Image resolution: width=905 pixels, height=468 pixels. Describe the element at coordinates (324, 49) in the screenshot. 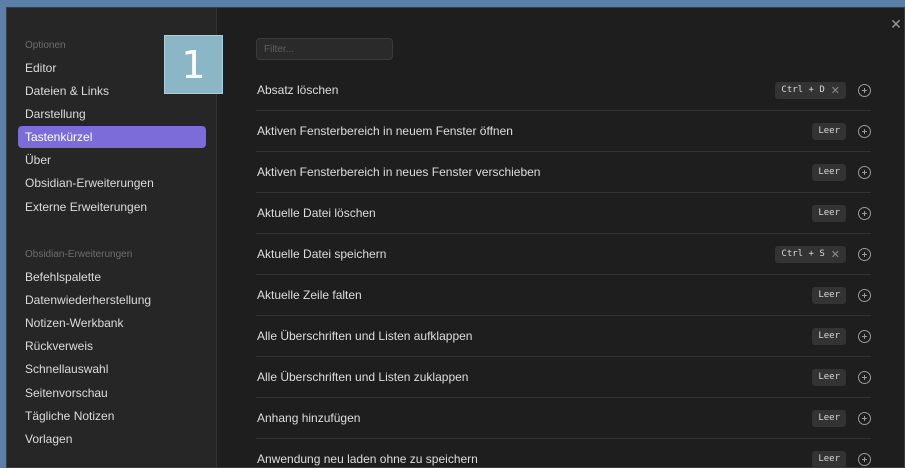

I see `filter-input` at that location.